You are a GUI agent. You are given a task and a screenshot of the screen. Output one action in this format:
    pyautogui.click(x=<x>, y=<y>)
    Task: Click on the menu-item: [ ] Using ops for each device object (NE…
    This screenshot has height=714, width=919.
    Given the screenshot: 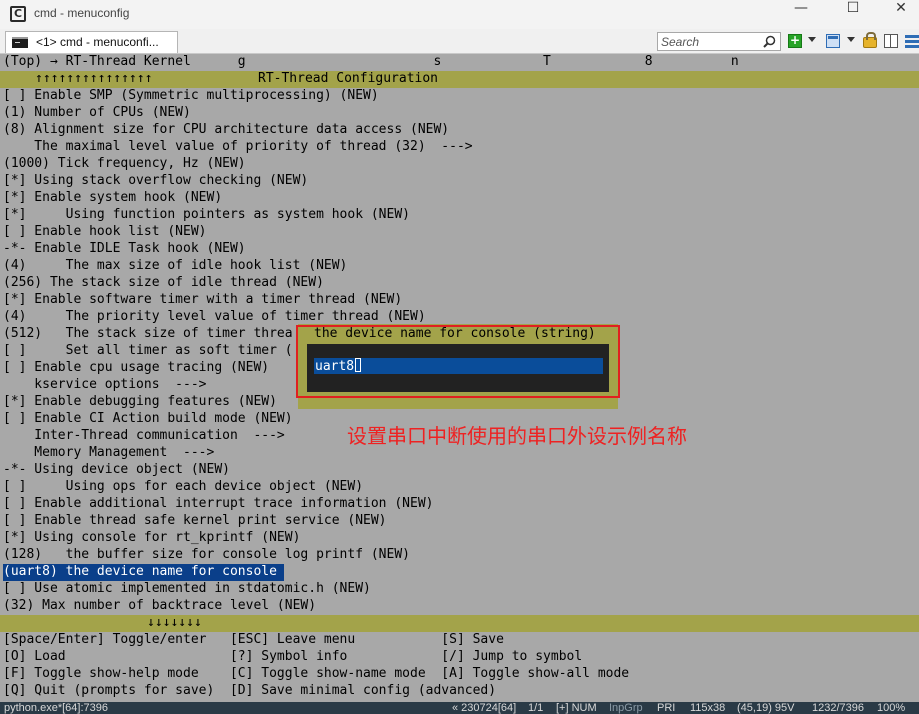 What is the action you would take?
    pyautogui.click(x=183, y=487)
    